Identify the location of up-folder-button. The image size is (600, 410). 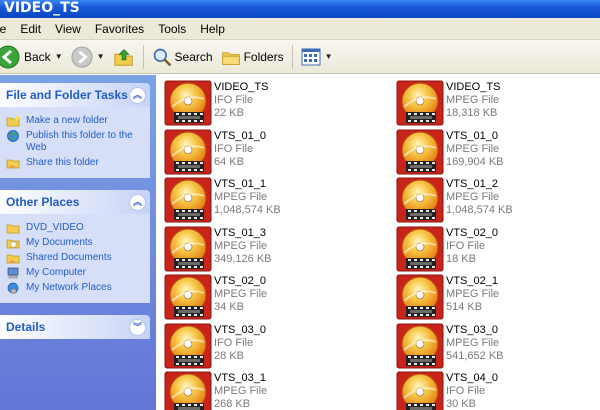
(124, 57).